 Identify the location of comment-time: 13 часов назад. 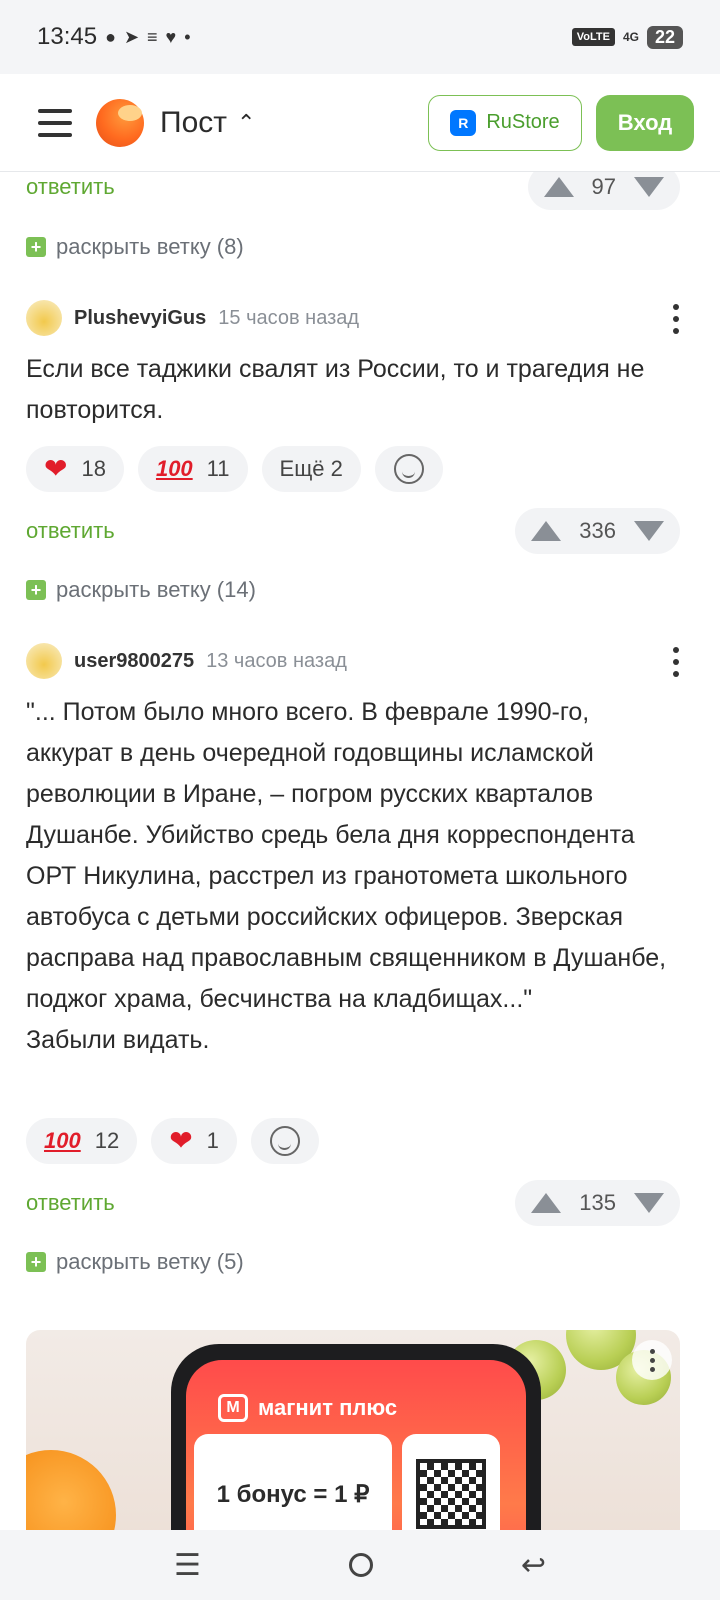
(276, 661).